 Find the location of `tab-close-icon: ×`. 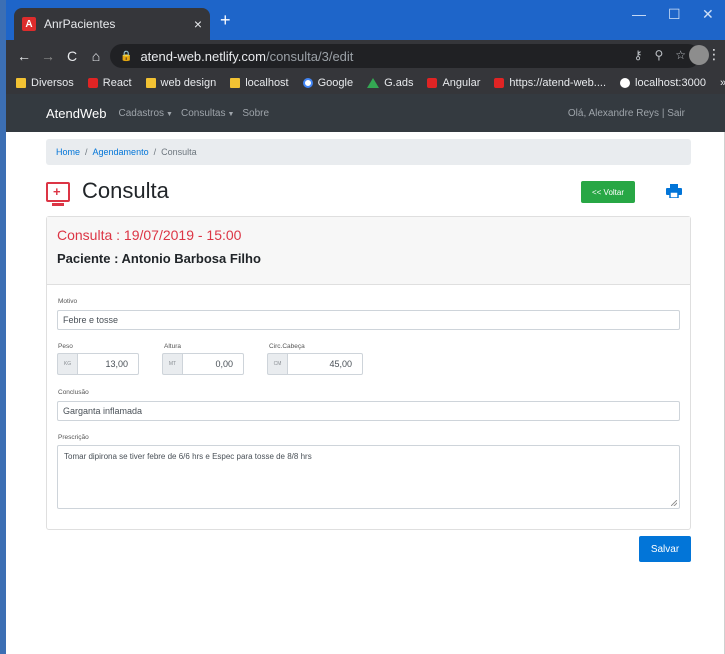

tab-close-icon: × is located at coordinates (198, 24).